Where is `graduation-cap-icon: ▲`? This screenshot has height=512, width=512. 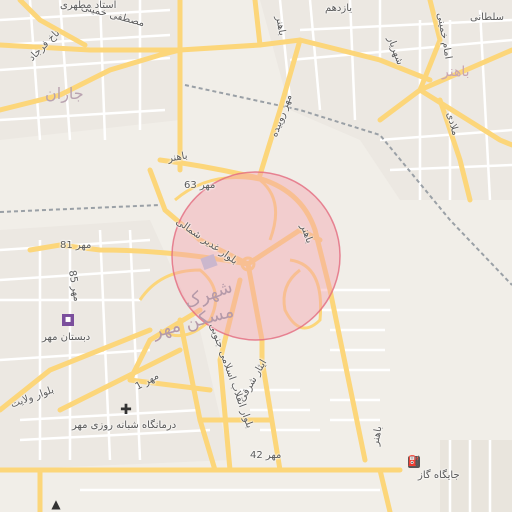
graduation-cap-icon: ▲ is located at coordinates (56, 504).